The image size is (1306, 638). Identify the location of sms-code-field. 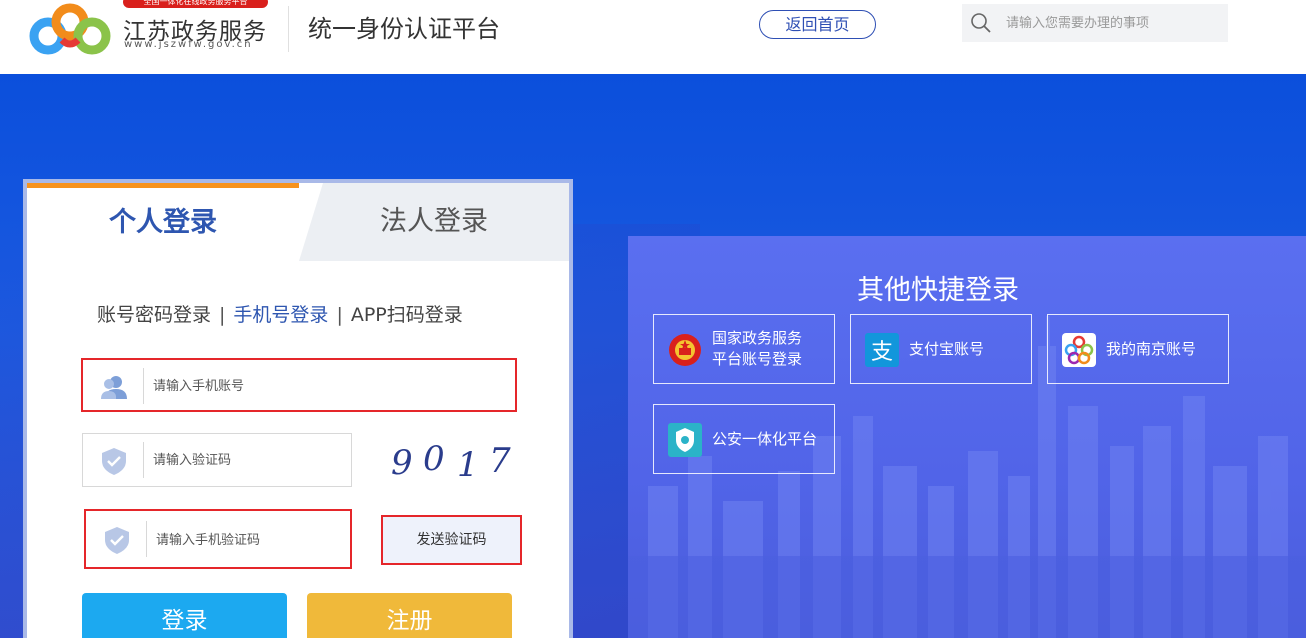
(218, 539).